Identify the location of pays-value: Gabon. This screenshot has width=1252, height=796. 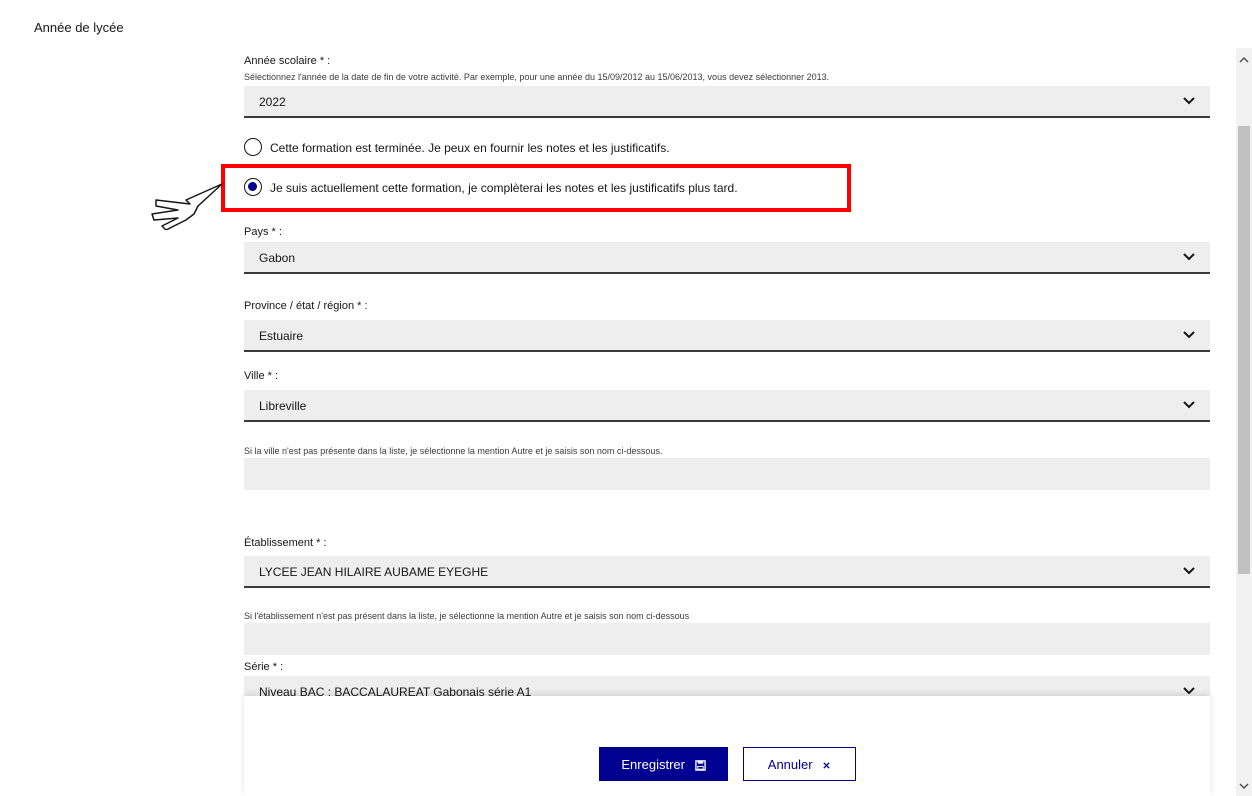
(277, 258).